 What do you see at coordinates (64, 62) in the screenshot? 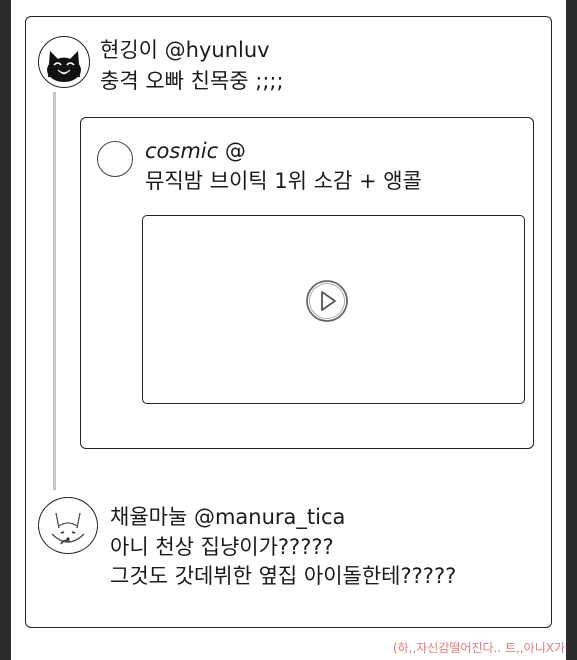
I see `cat-avatar-icon` at bounding box center [64, 62].